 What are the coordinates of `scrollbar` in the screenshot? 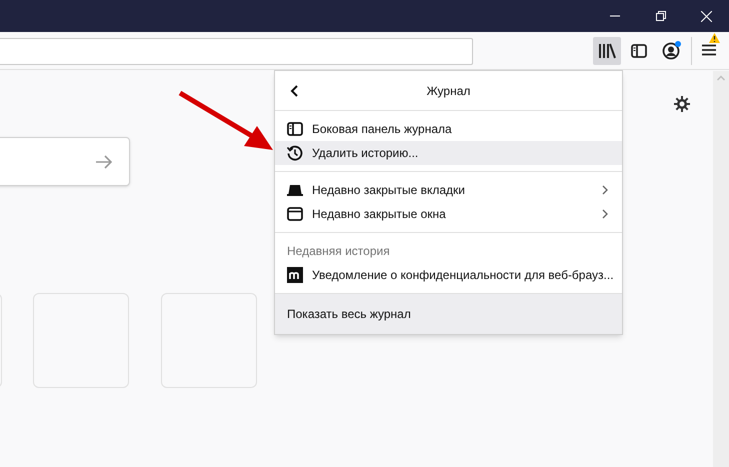 It's located at (721, 269).